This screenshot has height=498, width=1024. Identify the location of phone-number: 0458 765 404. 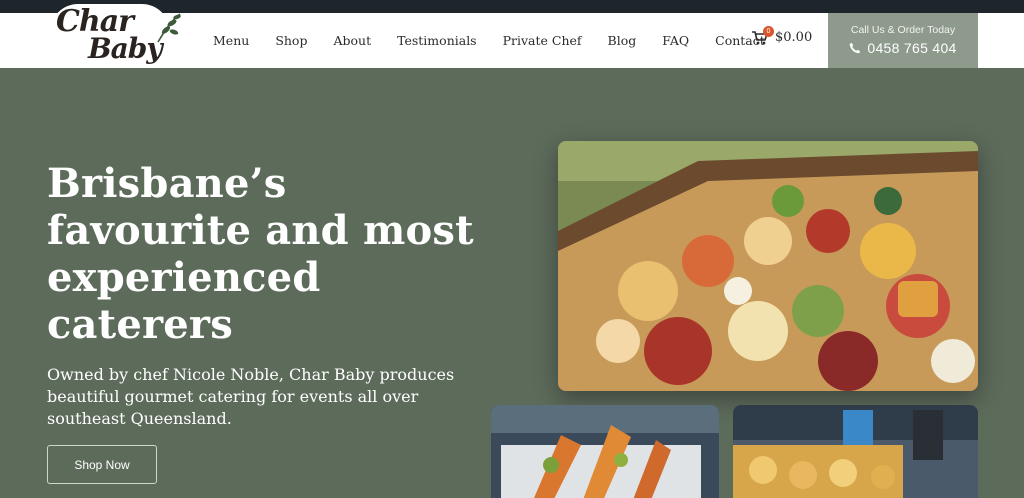
(912, 48).